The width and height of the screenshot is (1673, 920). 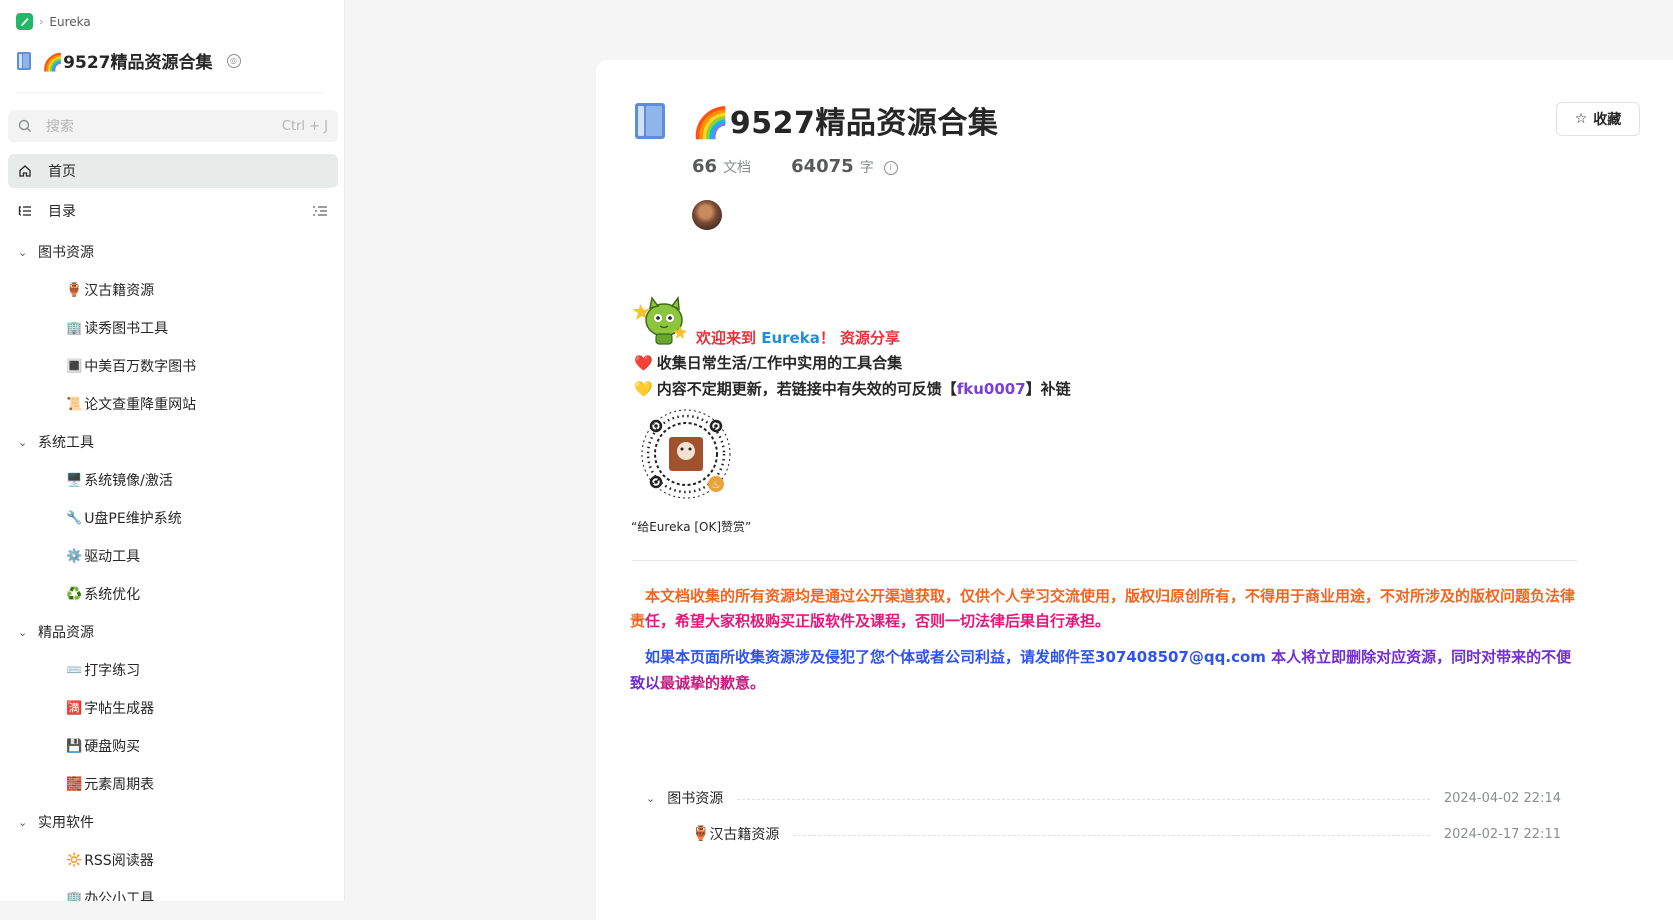 What do you see at coordinates (173, 171) in the screenshot?
I see `sidebar-item-home: 首页` at bounding box center [173, 171].